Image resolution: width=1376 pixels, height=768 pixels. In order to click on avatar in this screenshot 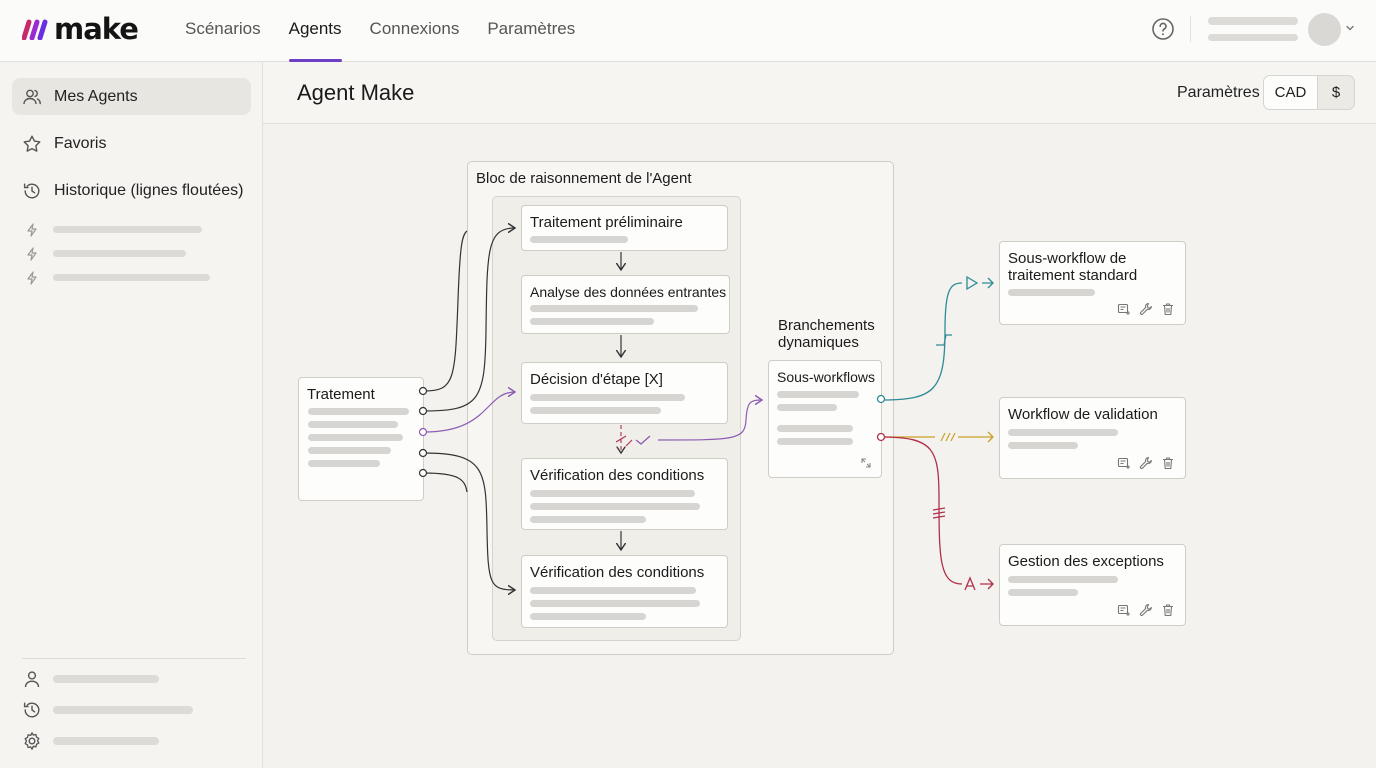, I will do `click(1324, 29)`.